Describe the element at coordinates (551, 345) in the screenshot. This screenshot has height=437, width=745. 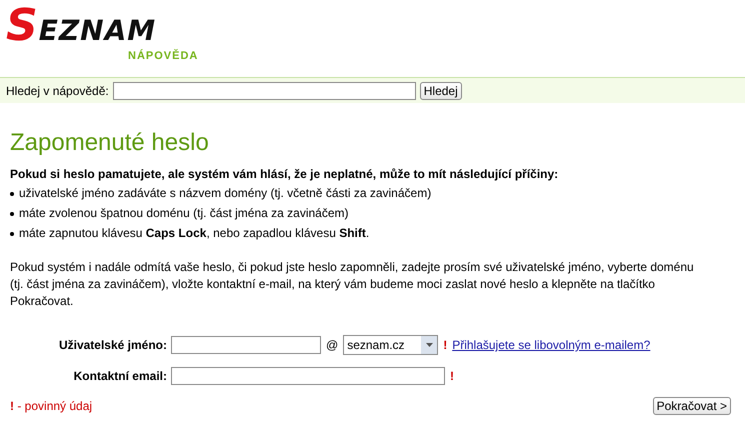
I see `any-email-link: Přihlašujete se libovolným e-mailem?` at that location.